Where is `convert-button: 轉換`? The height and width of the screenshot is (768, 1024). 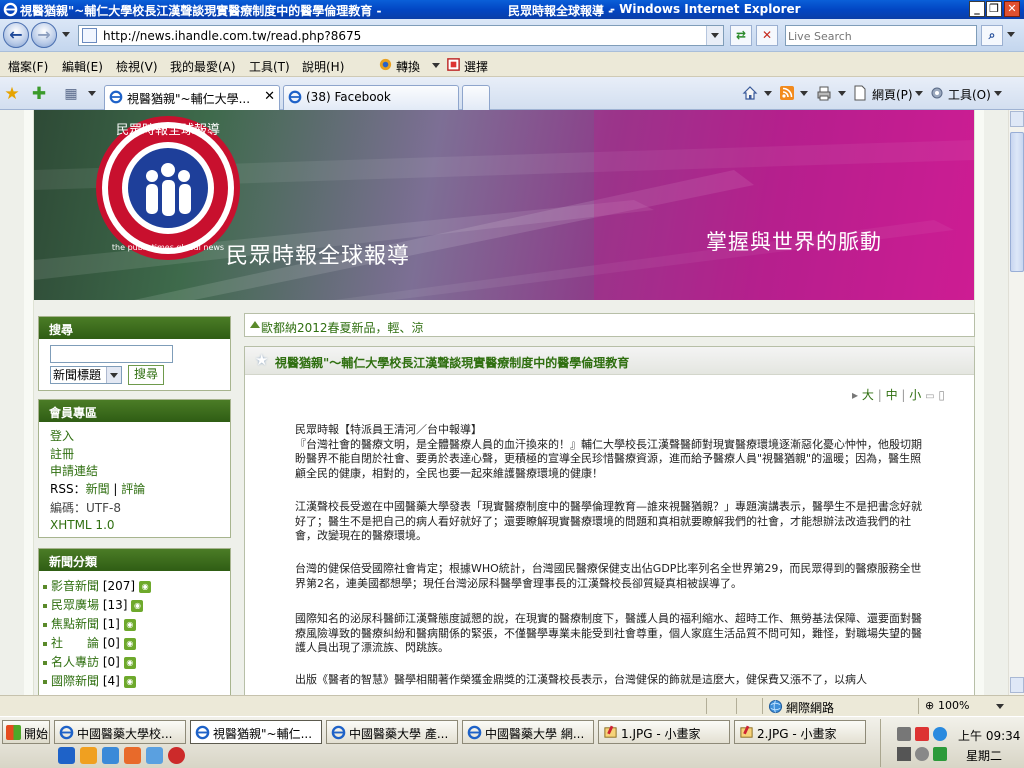
convert-button: 轉換 is located at coordinates (408, 66).